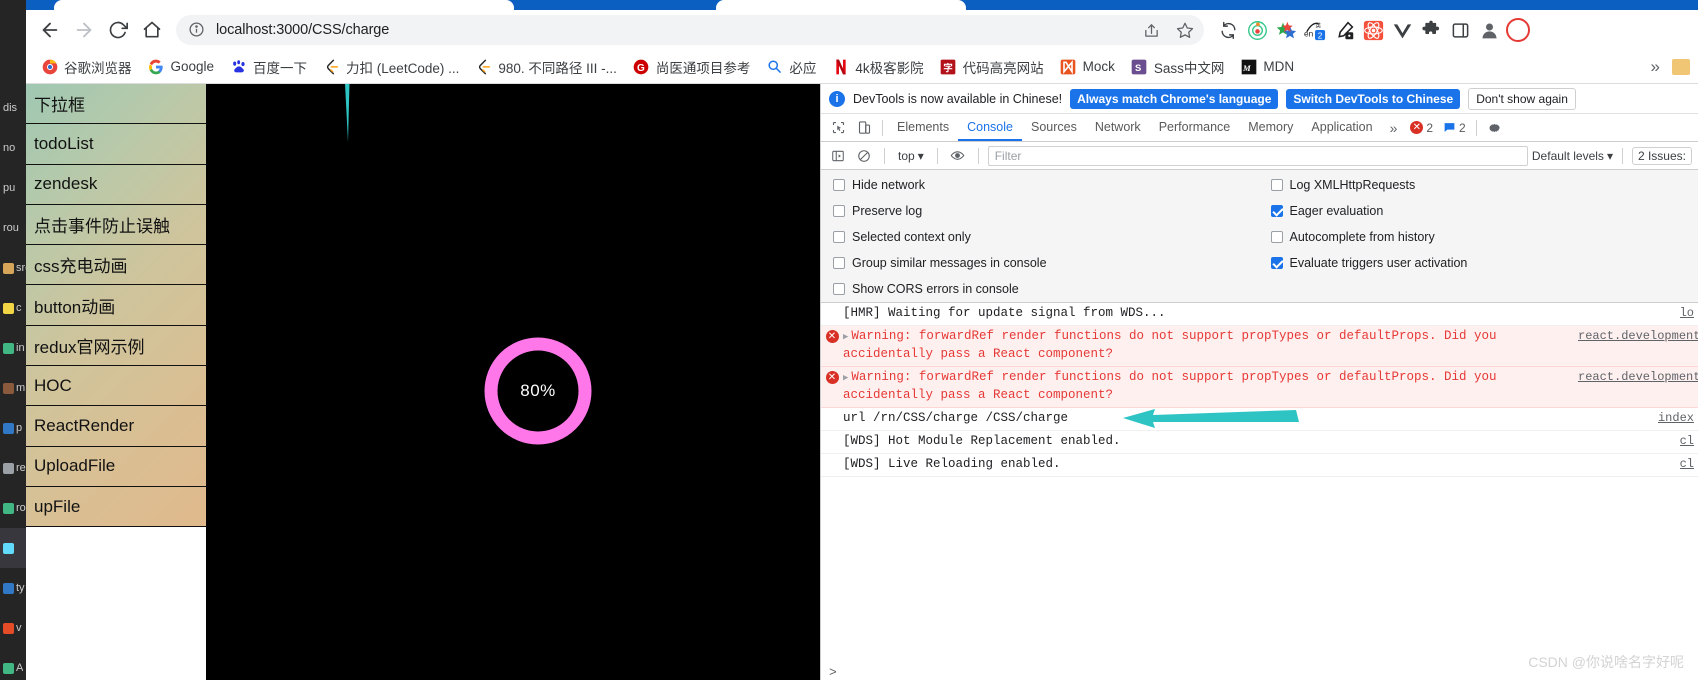 The height and width of the screenshot is (680, 1698). What do you see at coordinates (1267, 66) in the screenshot?
I see `bookmark-item: M MDN` at bounding box center [1267, 66].